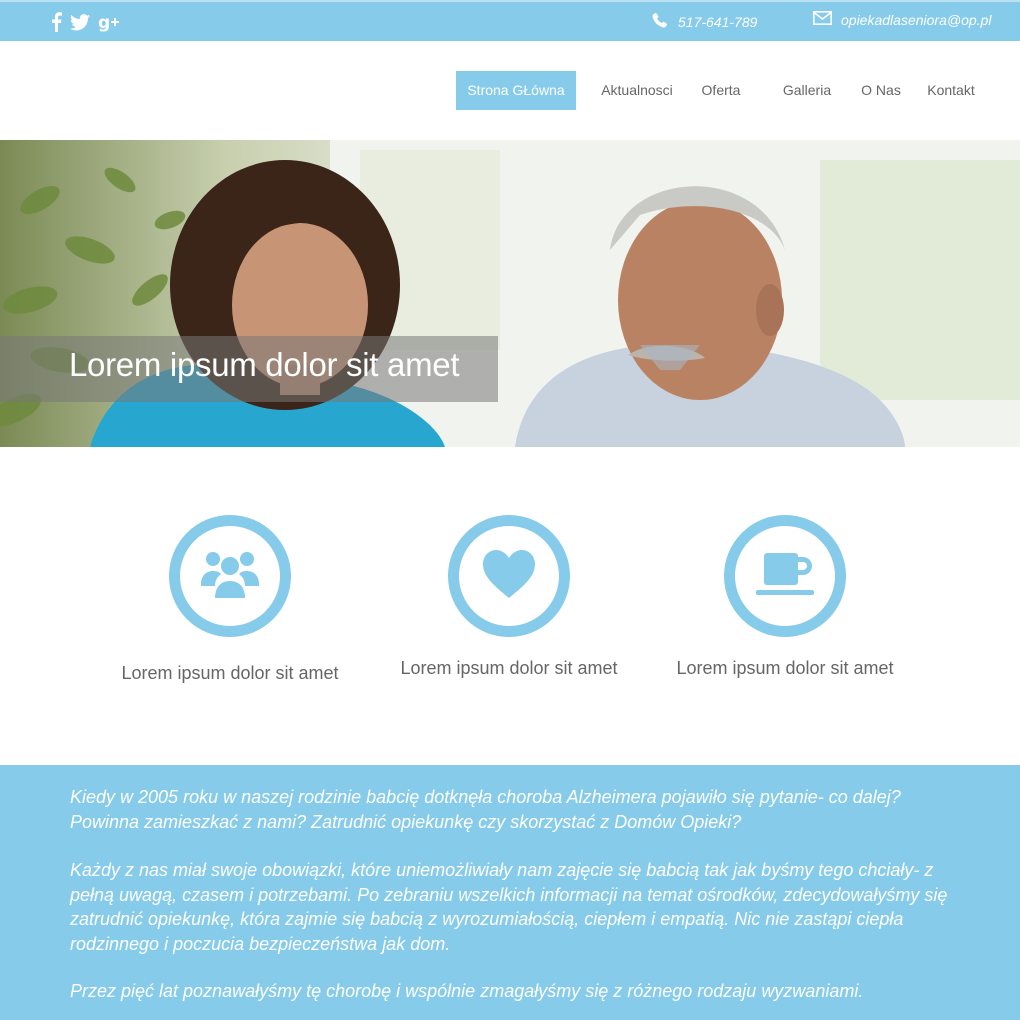  What do you see at coordinates (718, 21) in the screenshot?
I see `phone-number: 517-641-789` at bounding box center [718, 21].